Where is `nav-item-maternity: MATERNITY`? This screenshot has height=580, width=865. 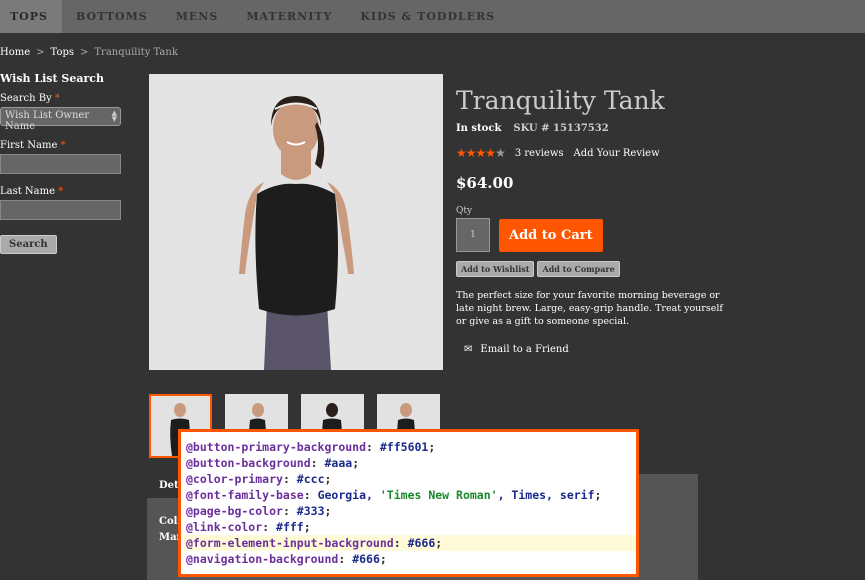
nav-item-maternity: MATERNITY is located at coordinates (289, 16).